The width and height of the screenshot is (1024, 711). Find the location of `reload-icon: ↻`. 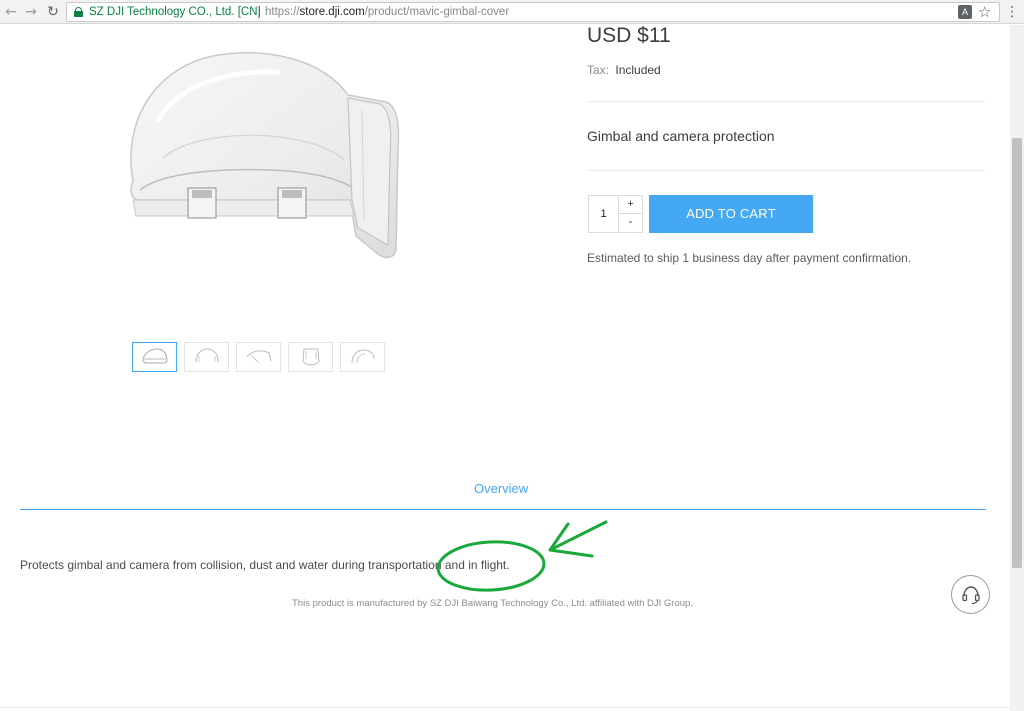

reload-icon: ↻ is located at coordinates (53, 12).